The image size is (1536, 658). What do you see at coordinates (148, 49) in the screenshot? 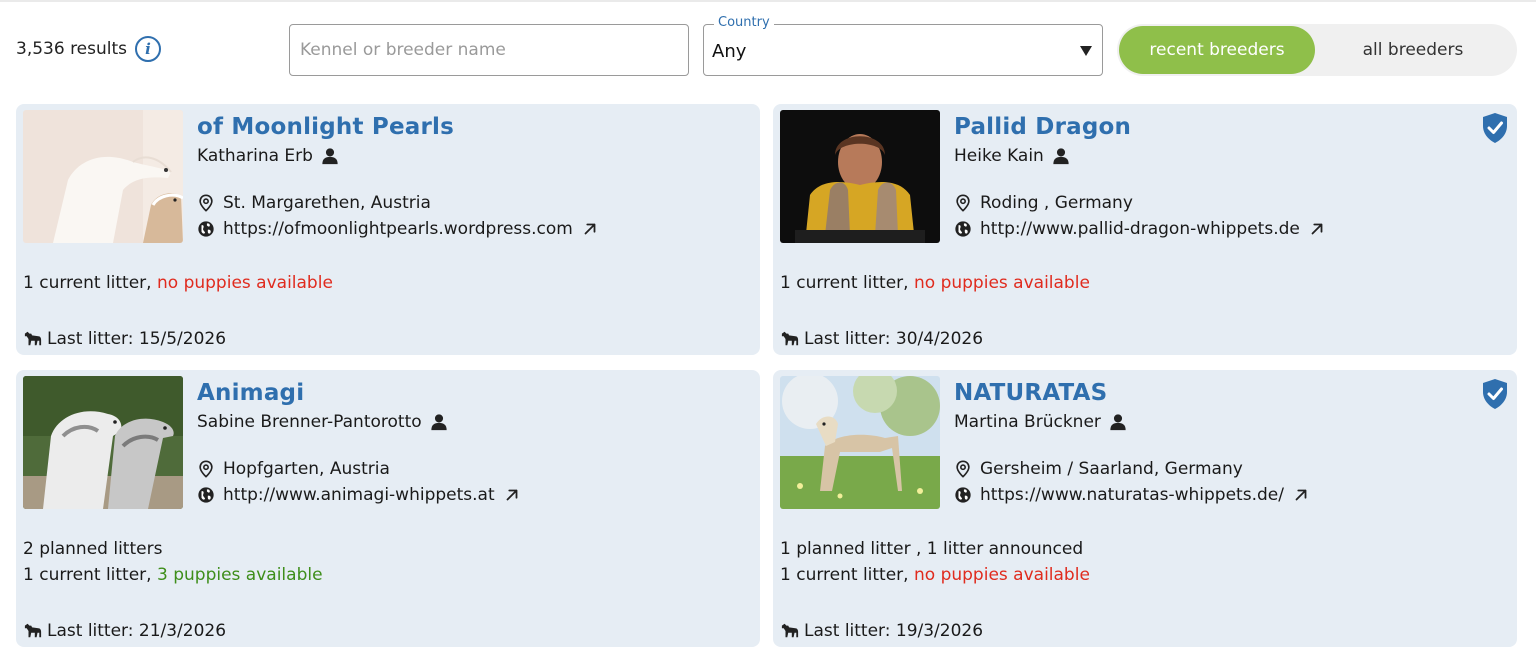
I see `info-icon: i` at bounding box center [148, 49].